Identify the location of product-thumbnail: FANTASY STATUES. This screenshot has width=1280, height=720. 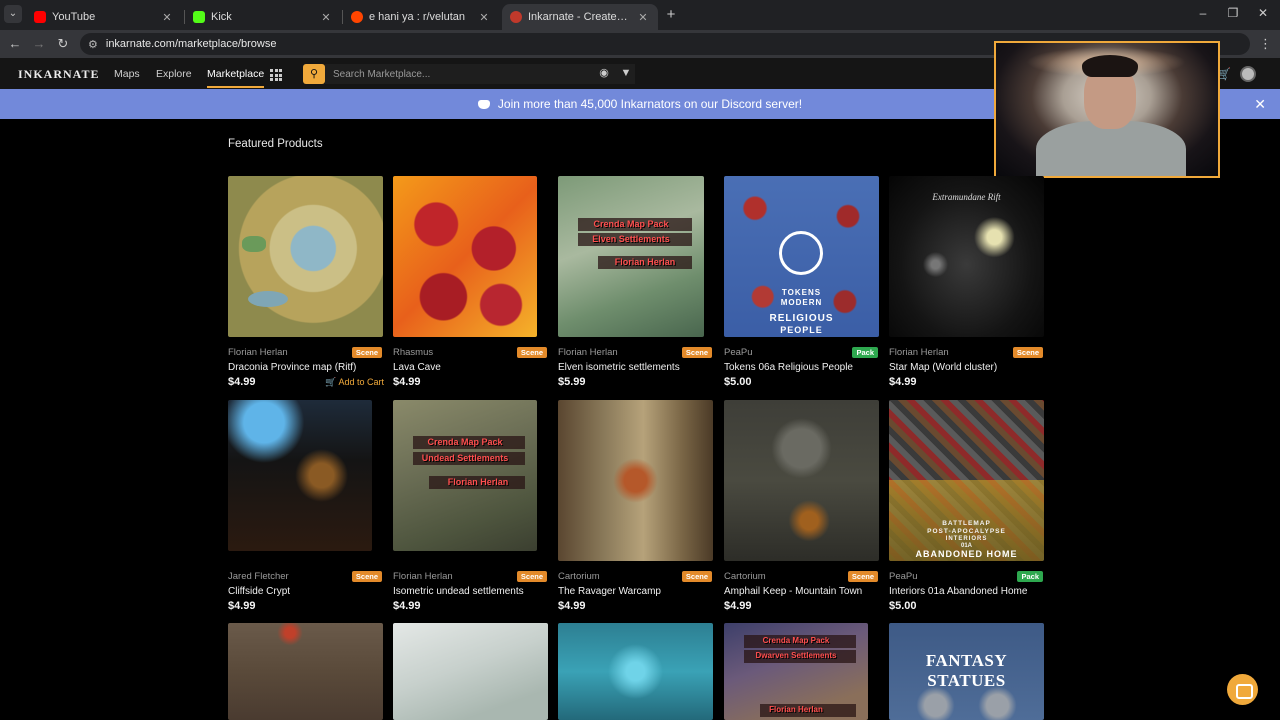
(966, 671).